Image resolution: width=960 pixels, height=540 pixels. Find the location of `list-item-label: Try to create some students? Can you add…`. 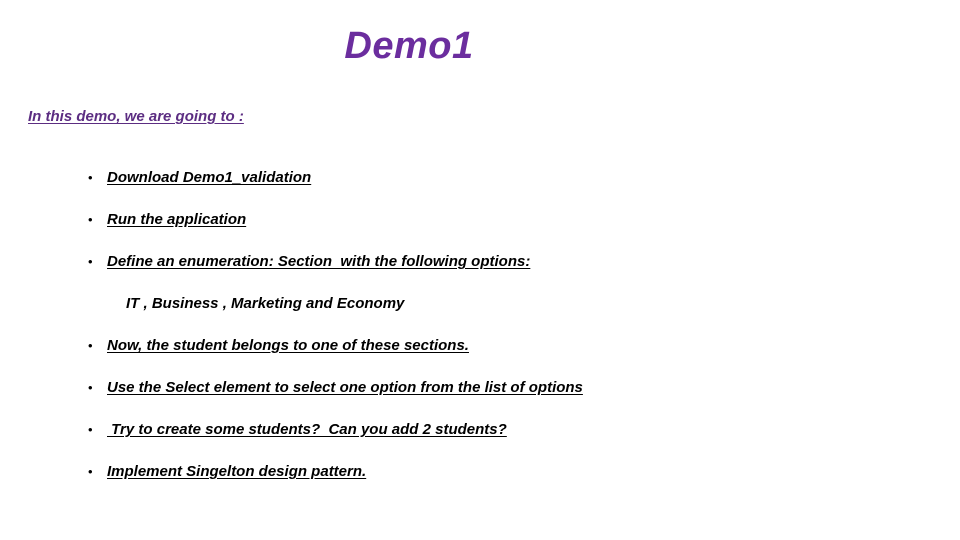

list-item-label: Try to create some students? Can you add… is located at coordinates (307, 429).